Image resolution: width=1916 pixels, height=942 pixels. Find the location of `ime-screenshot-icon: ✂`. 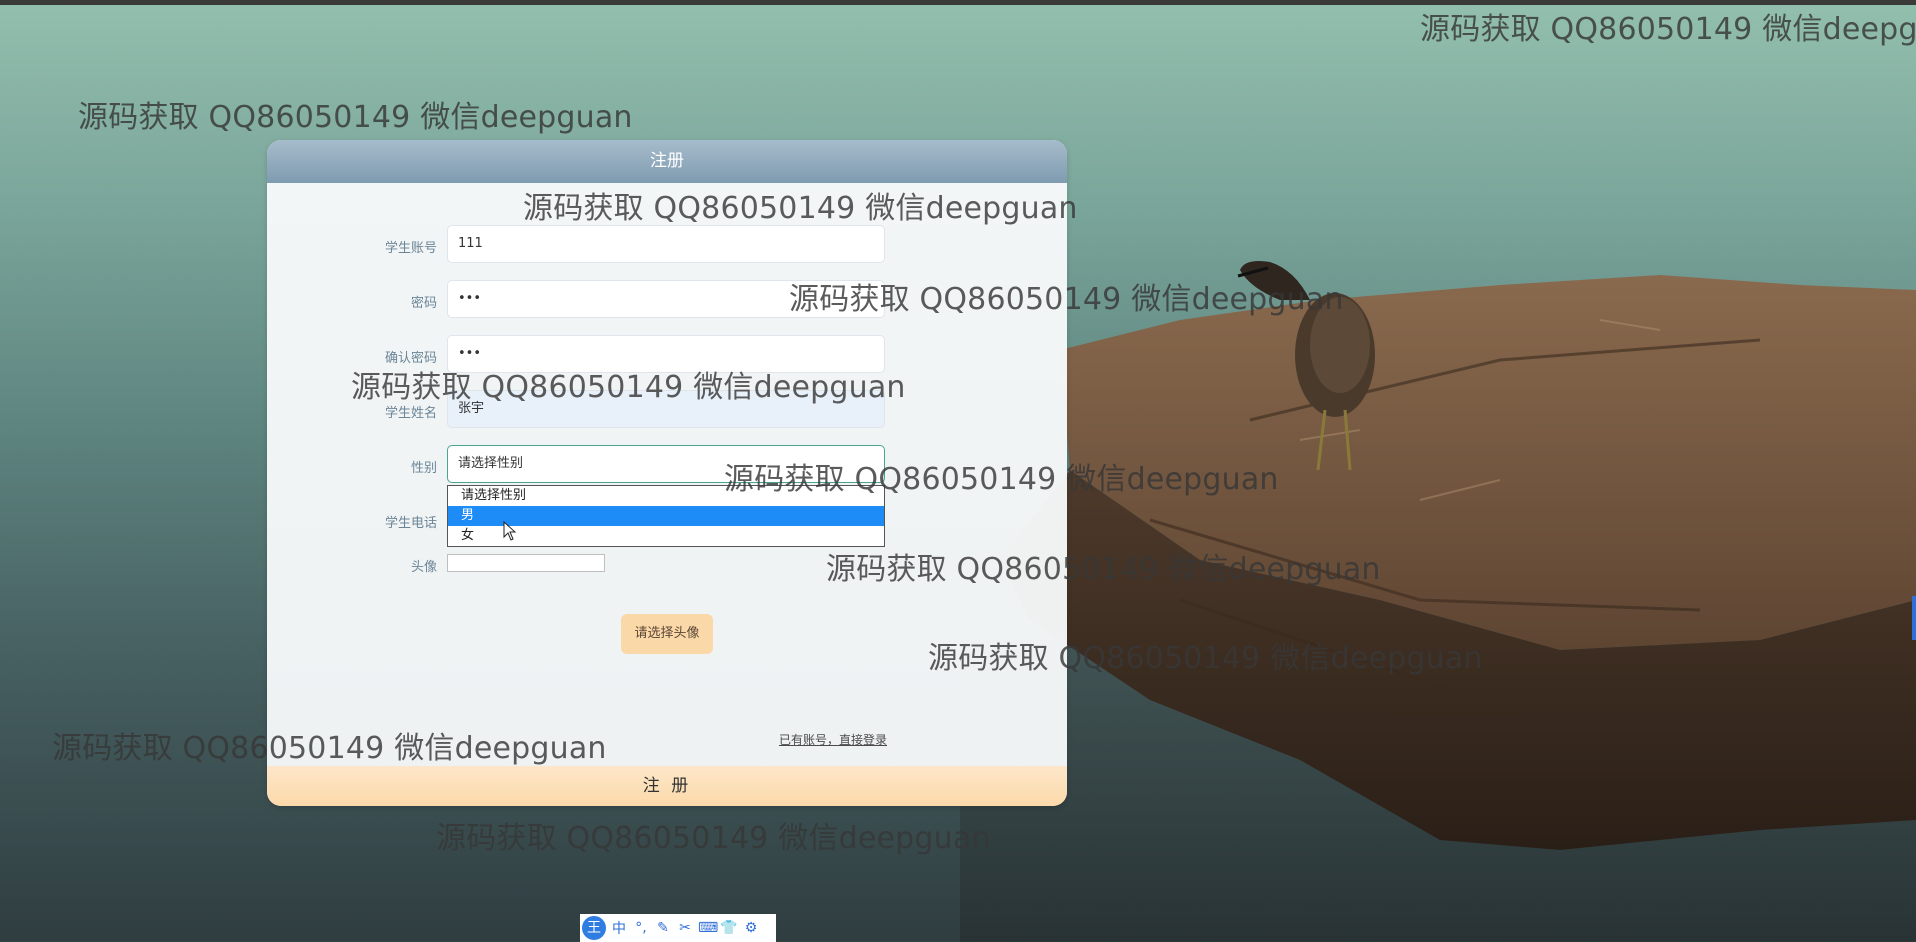

ime-screenshot-icon: ✂ is located at coordinates (685, 928).